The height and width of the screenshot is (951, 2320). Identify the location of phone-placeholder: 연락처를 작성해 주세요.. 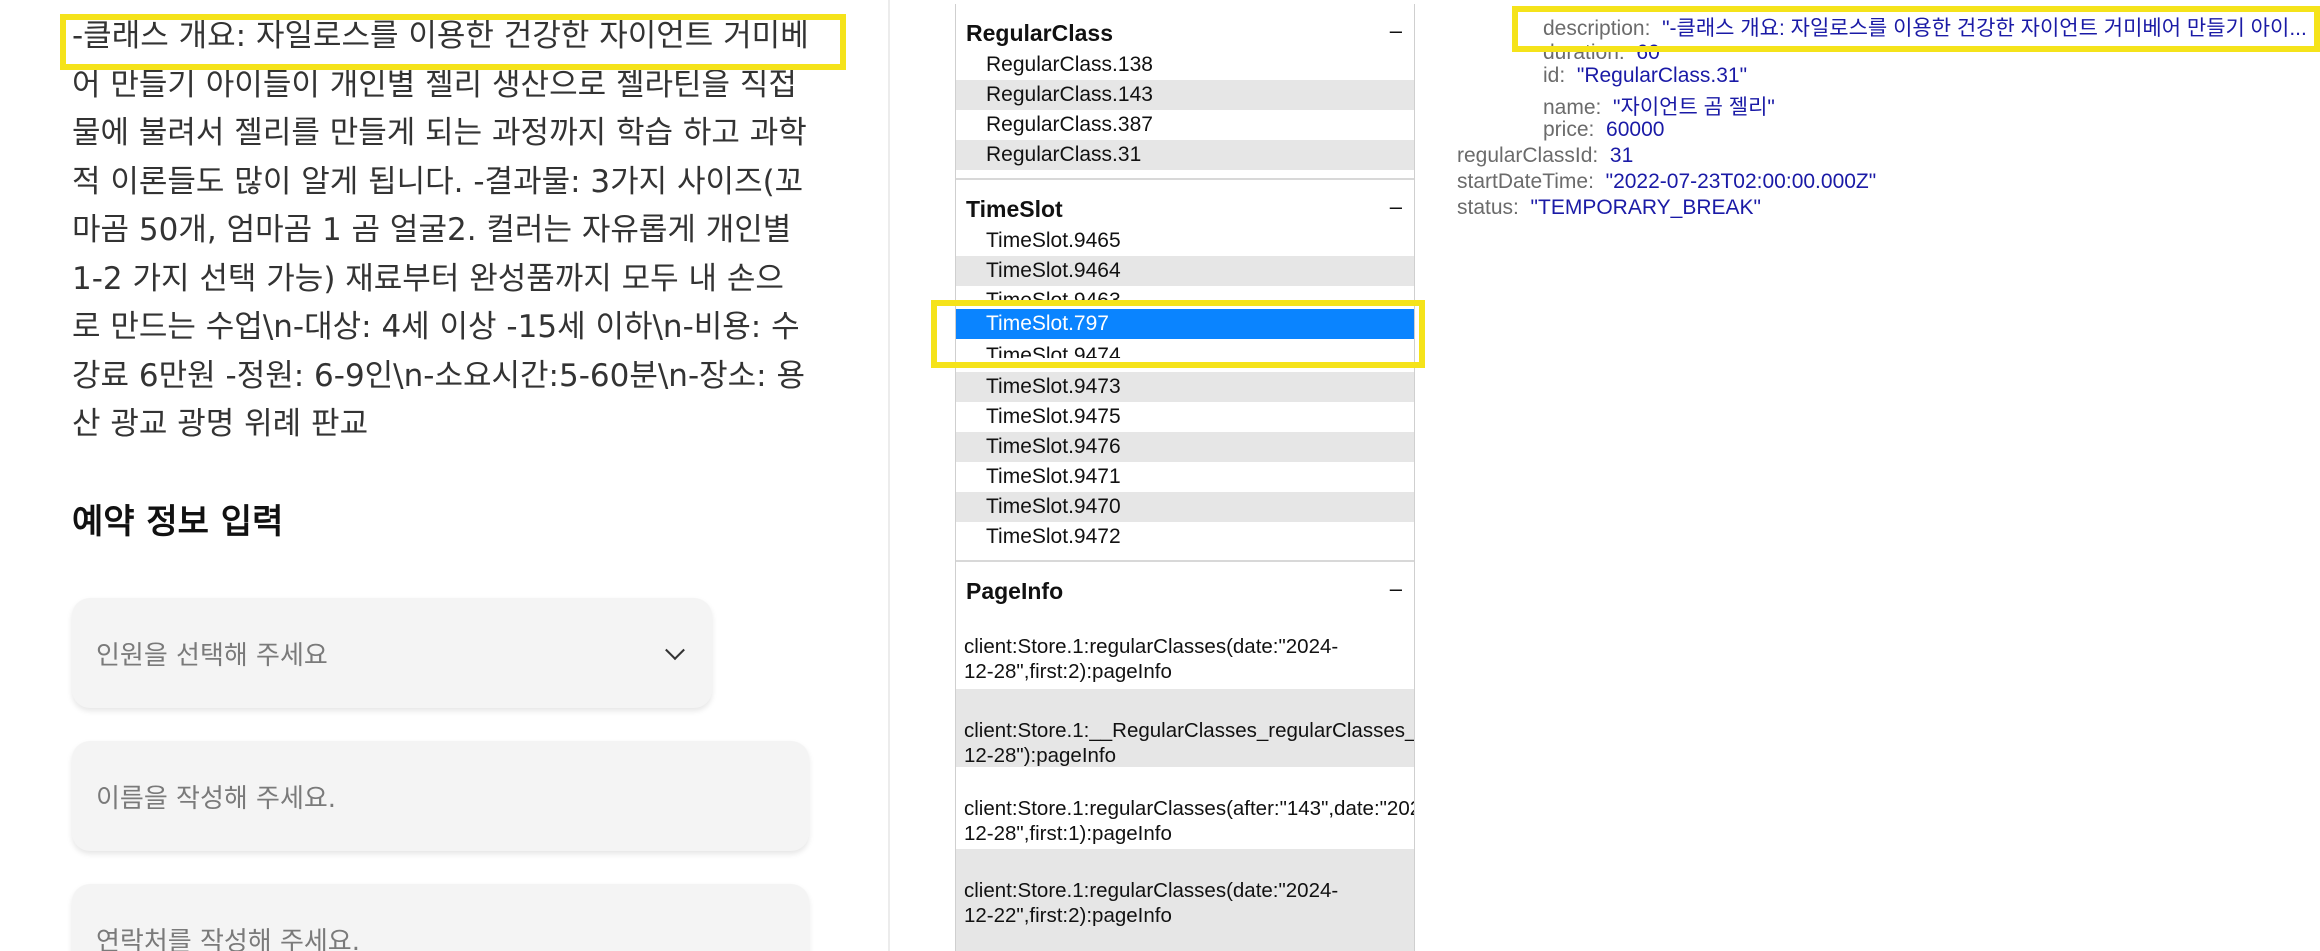
(228, 938).